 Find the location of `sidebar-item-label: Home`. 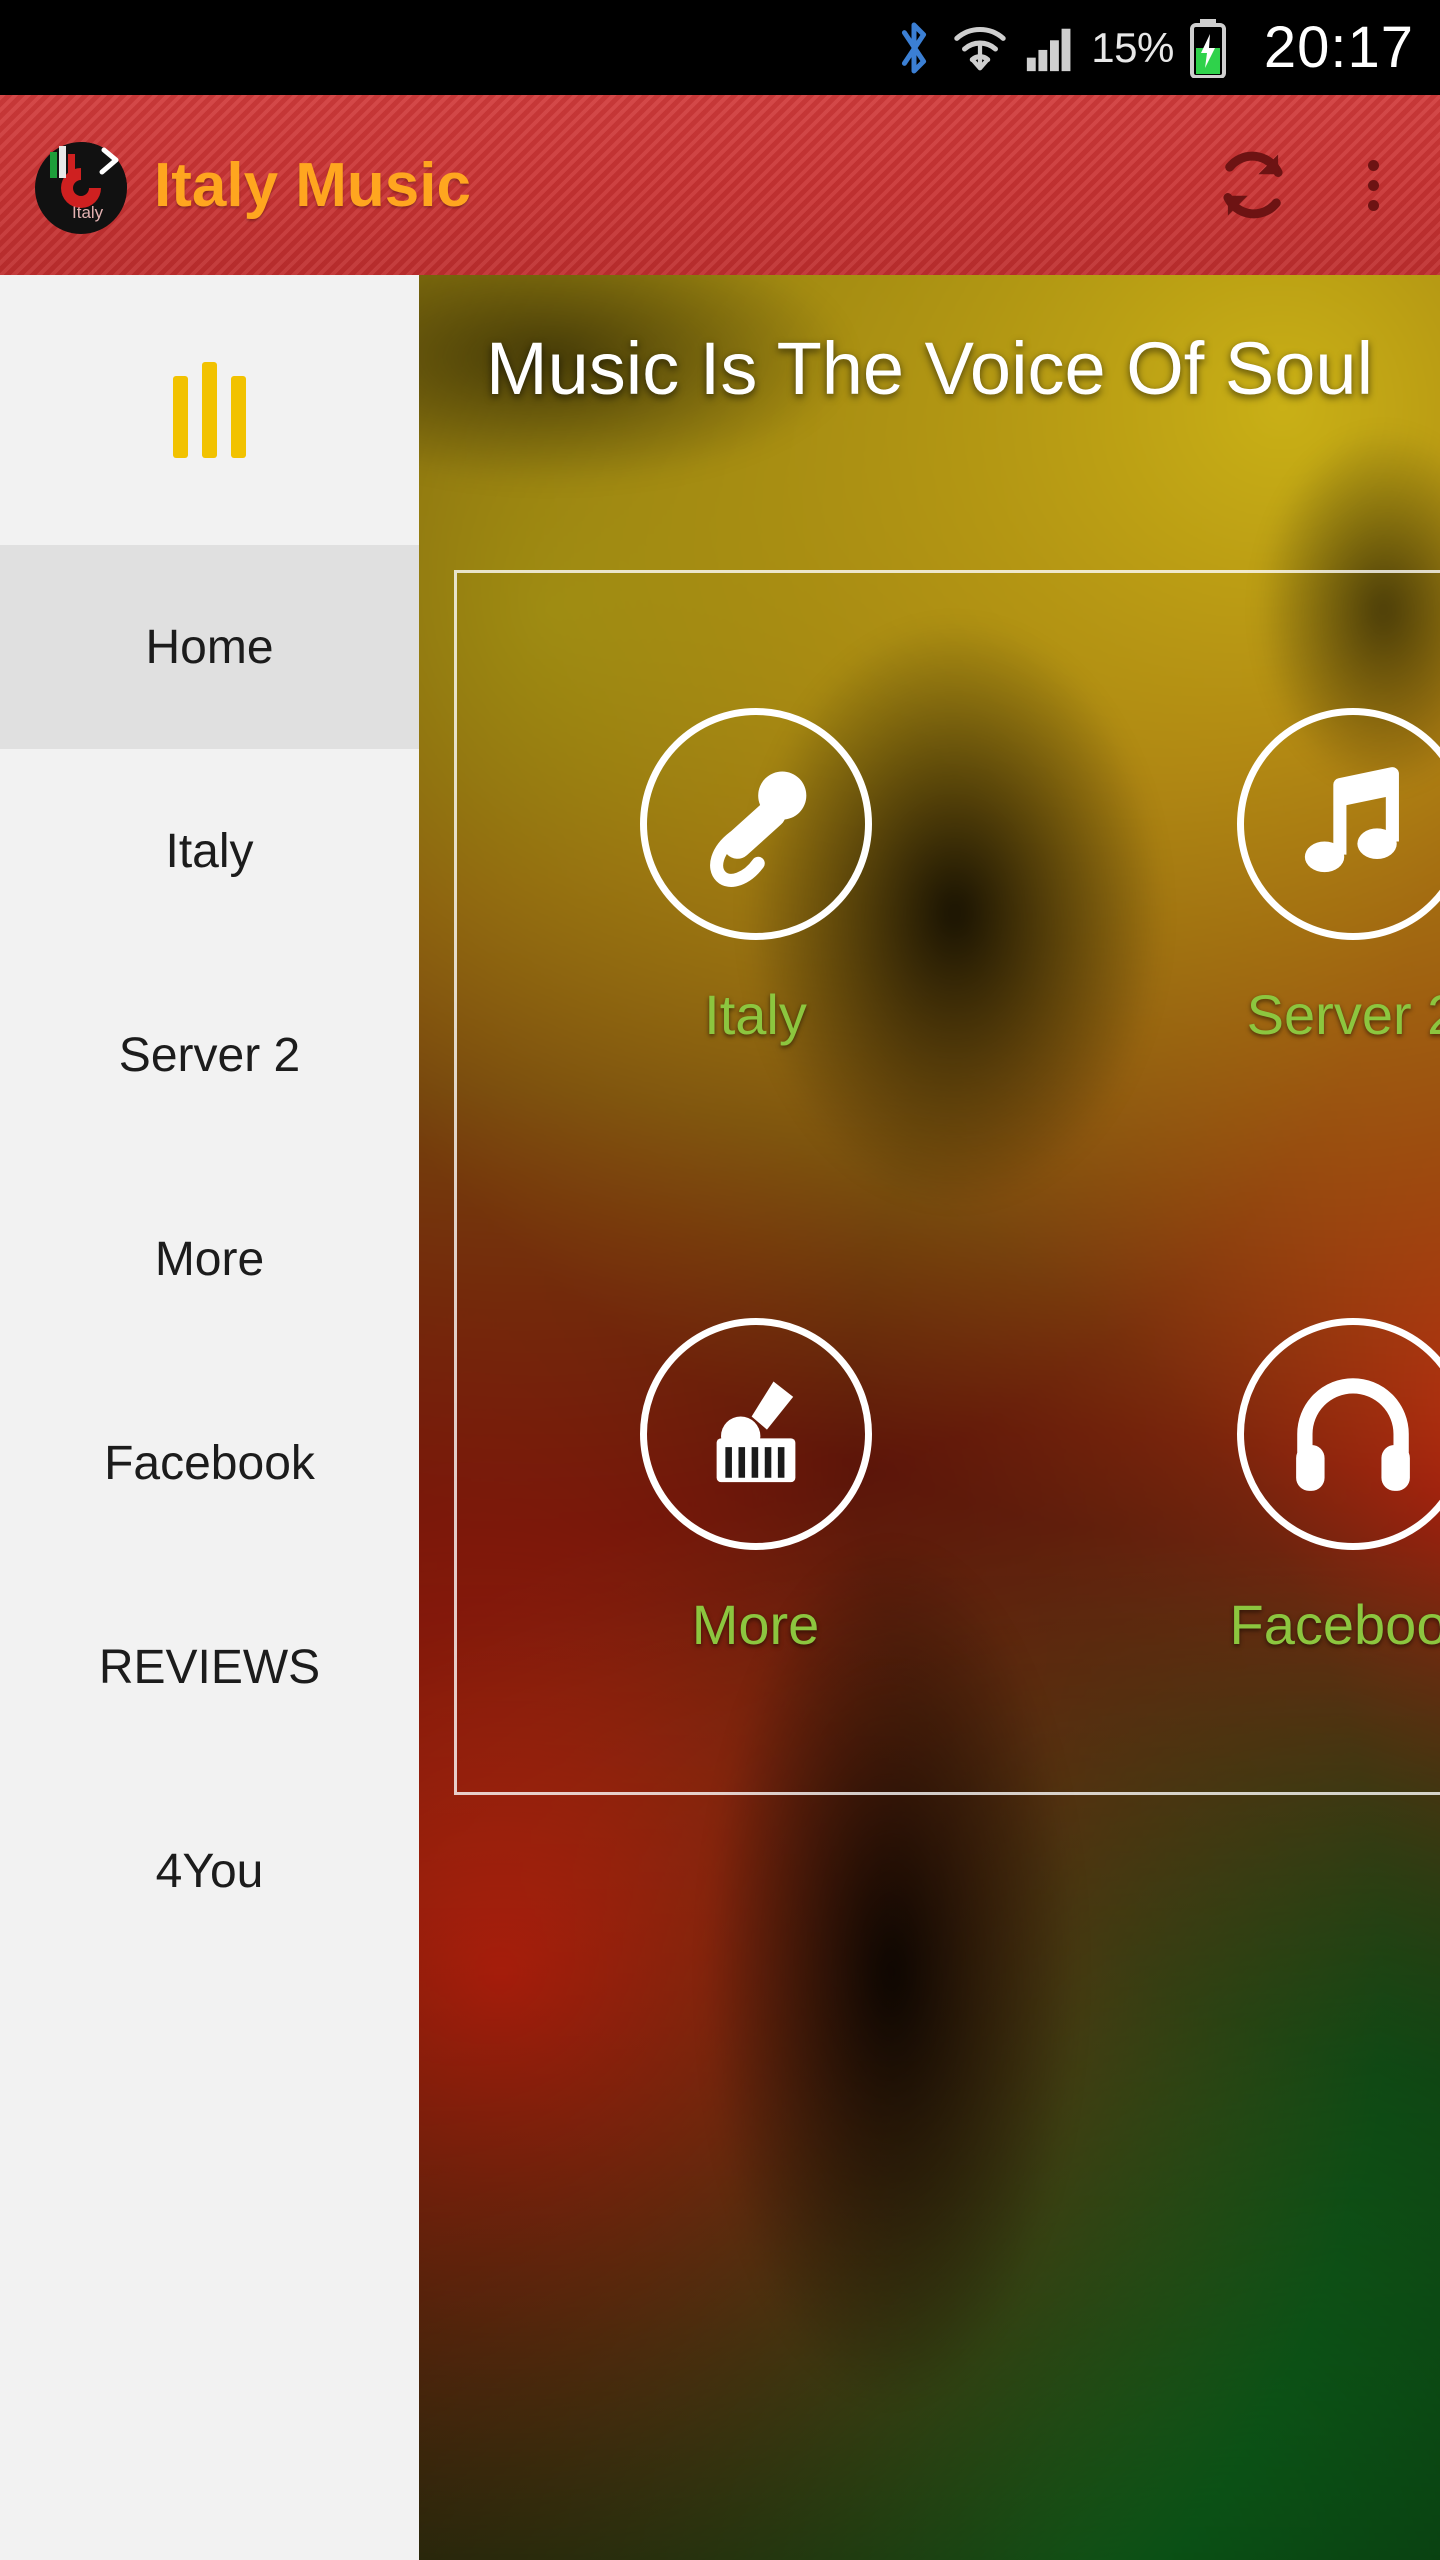

sidebar-item-label: Home is located at coordinates (209, 647).